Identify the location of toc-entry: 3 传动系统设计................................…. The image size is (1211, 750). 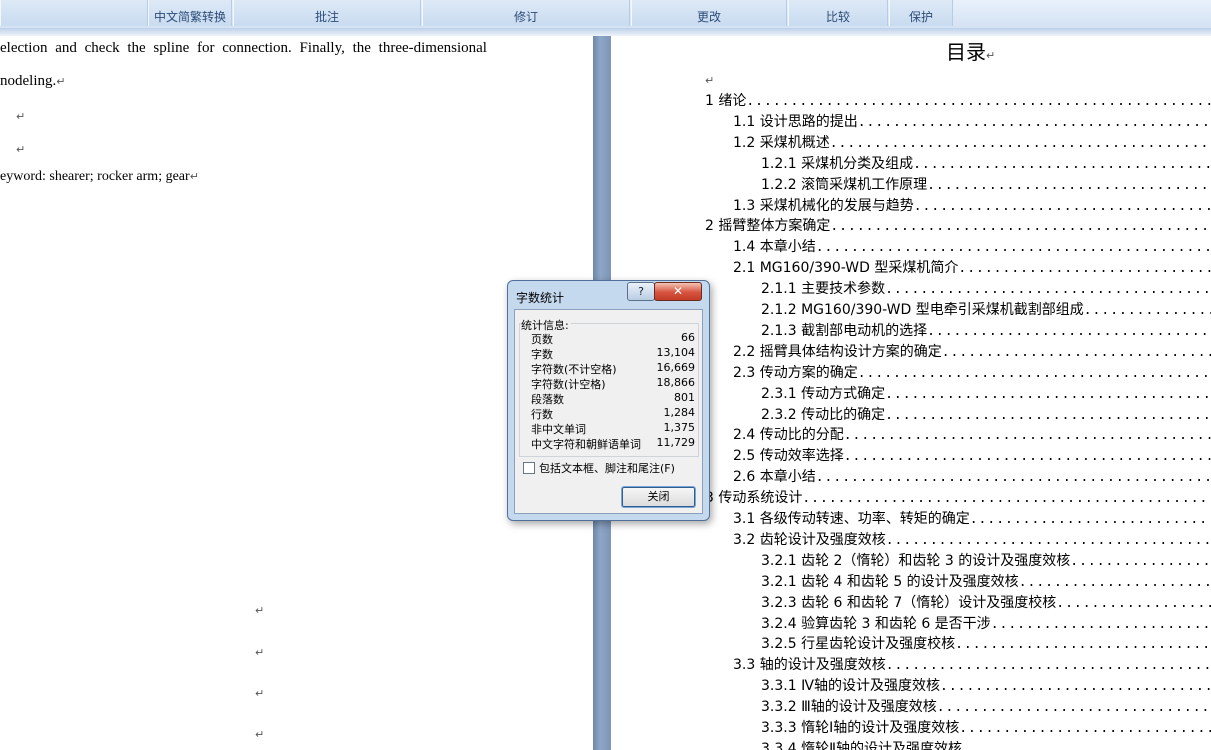
(958, 497).